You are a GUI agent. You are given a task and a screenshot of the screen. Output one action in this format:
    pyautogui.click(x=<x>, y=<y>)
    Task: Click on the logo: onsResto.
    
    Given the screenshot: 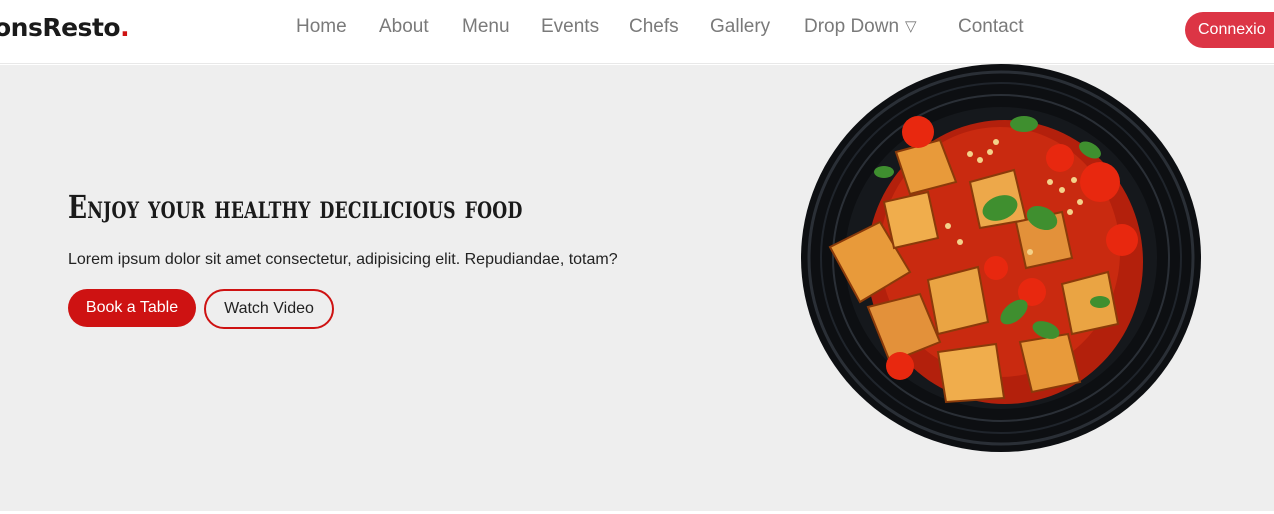 What is the action you would take?
    pyautogui.click(x=65, y=27)
    